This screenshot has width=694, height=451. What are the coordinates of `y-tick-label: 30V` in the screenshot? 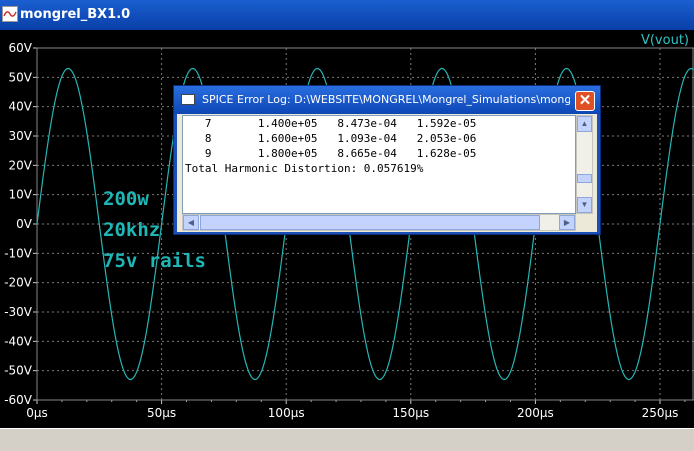 It's located at (21, 136).